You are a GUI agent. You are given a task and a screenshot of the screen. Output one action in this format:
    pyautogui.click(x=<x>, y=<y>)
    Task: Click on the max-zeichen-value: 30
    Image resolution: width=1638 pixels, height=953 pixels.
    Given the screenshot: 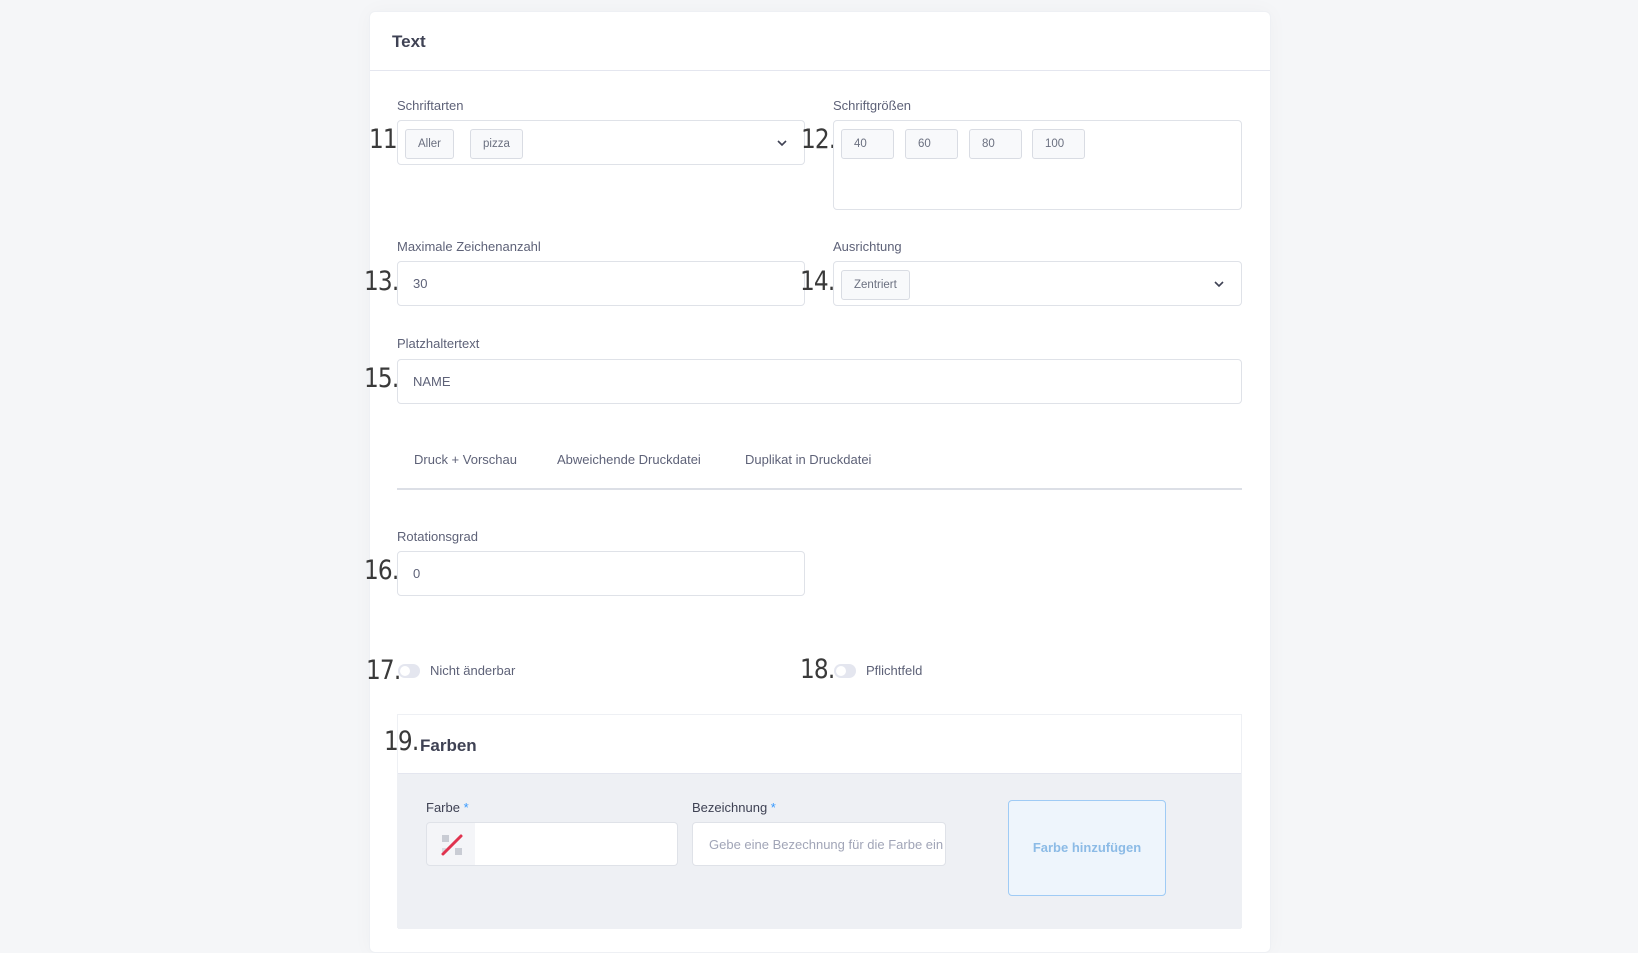 What is the action you would take?
    pyautogui.click(x=420, y=283)
    